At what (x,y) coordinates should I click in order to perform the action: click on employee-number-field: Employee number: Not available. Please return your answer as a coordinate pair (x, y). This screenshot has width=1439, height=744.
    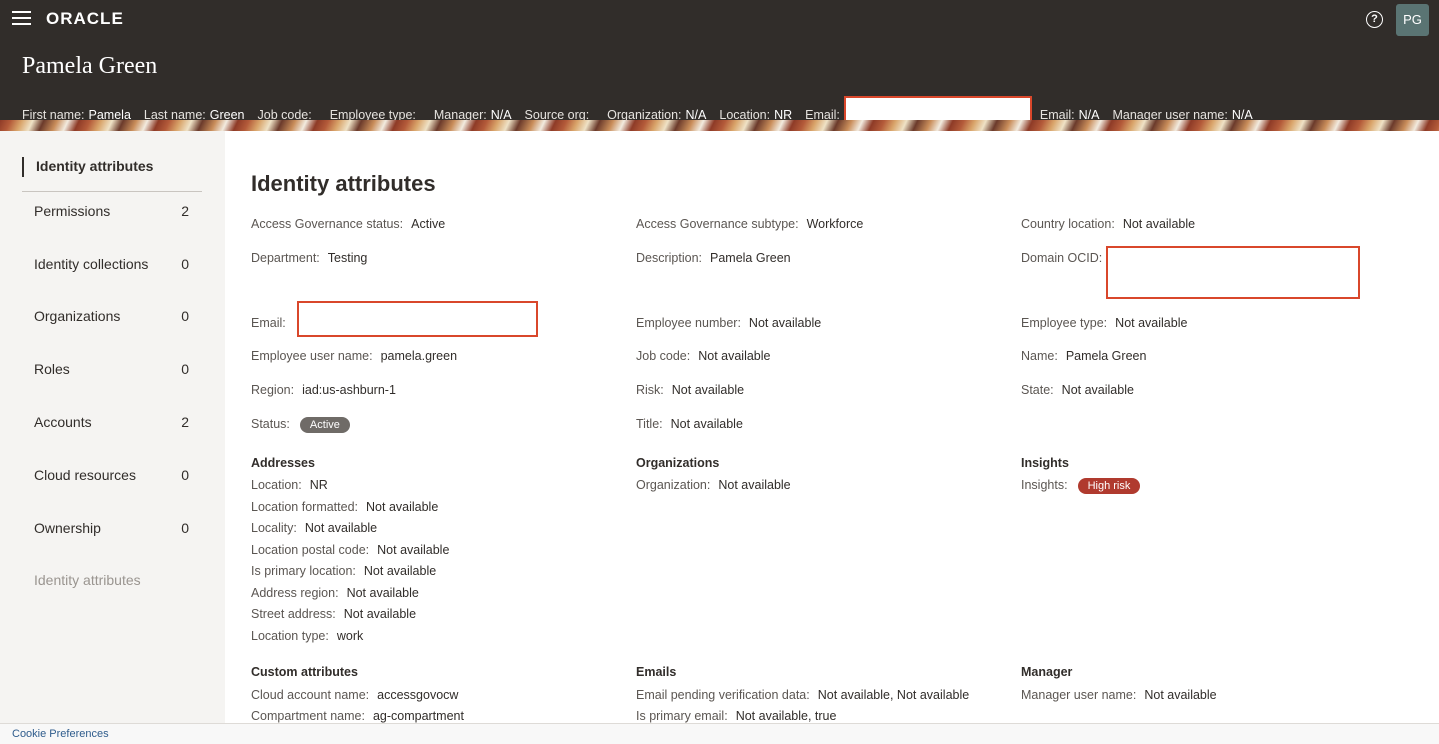
    Looking at the image, I should click on (729, 323).